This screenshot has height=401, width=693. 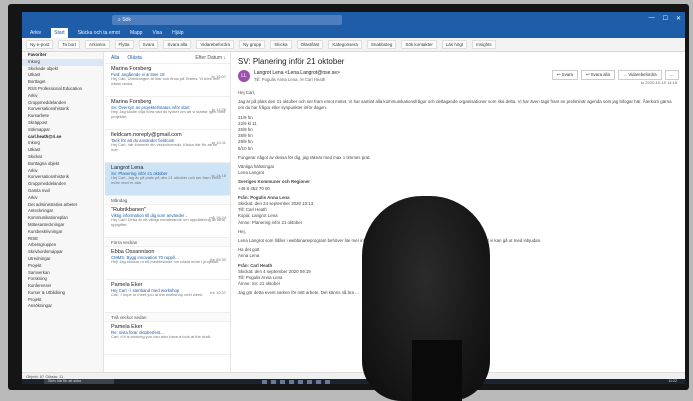 What do you see at coordinates (62, 218) in the screenshot?
I see `folder-item: Kommunikationsplan` at bounding box center [62, 218].